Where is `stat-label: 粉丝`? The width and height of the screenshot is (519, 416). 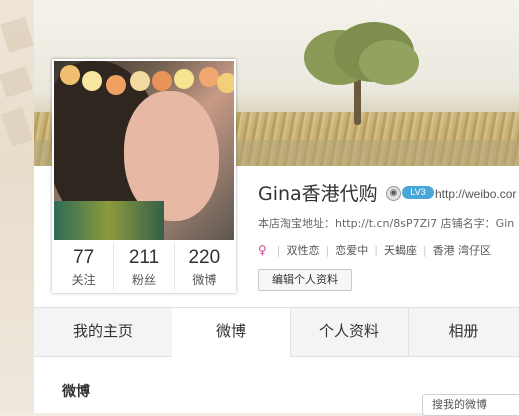
stat-label: 粉丝 is located at coordinates (143, 280).